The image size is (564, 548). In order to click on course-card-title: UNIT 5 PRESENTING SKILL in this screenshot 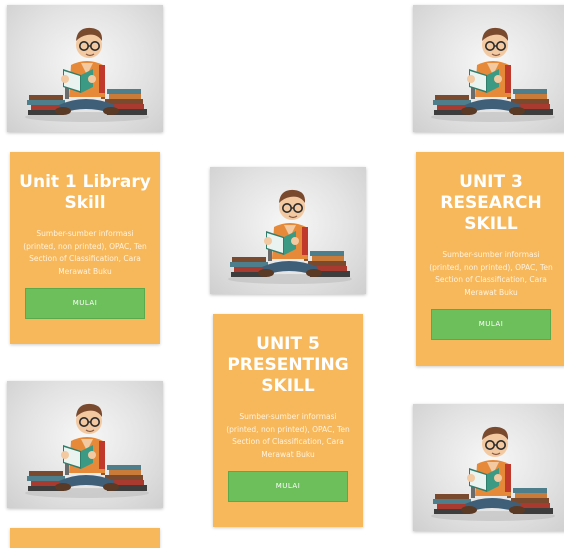, I will do `click(288, 365)`.